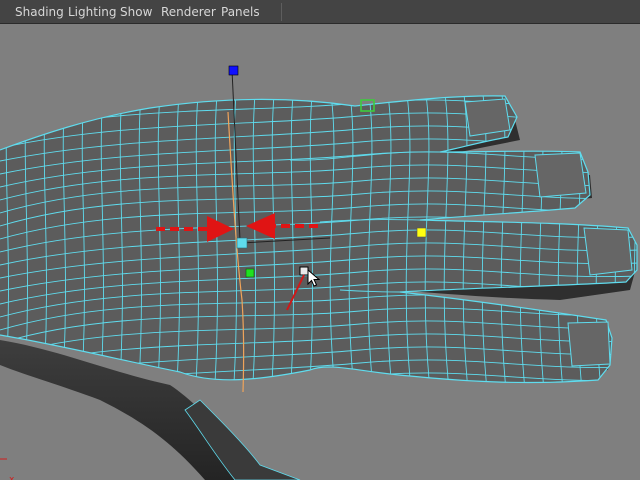 This screenshot has width=640, height=480. Describe the element at coordinates (240, 12) in the screenshot. I see `menu-panels: Panels` at that location.